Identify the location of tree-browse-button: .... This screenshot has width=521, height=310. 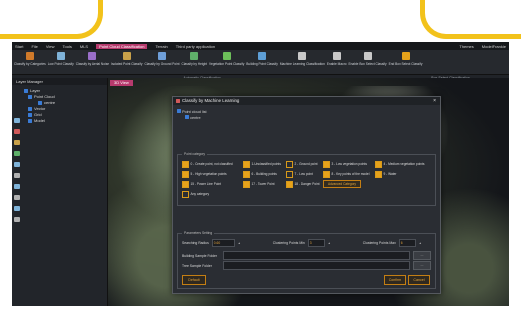
(422, 265).